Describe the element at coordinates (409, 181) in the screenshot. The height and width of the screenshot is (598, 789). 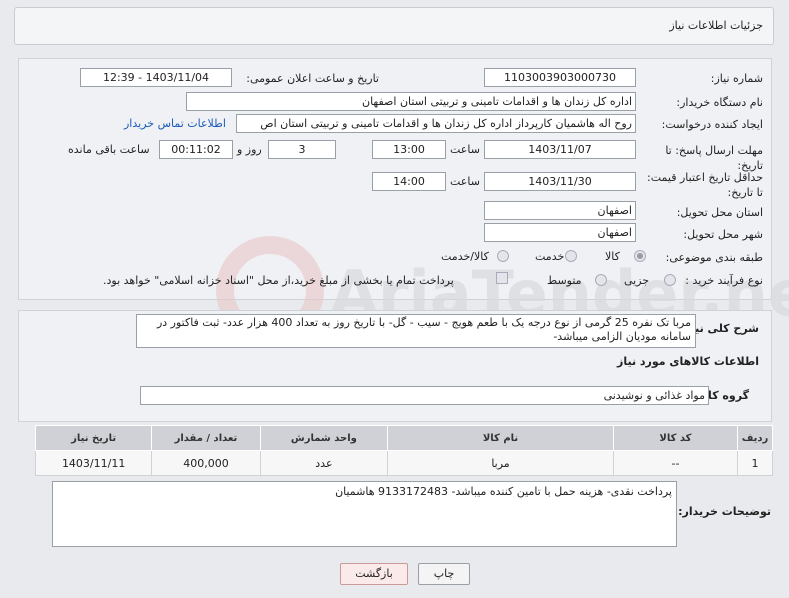
I see `validity-time-field: 14:00` at that location.